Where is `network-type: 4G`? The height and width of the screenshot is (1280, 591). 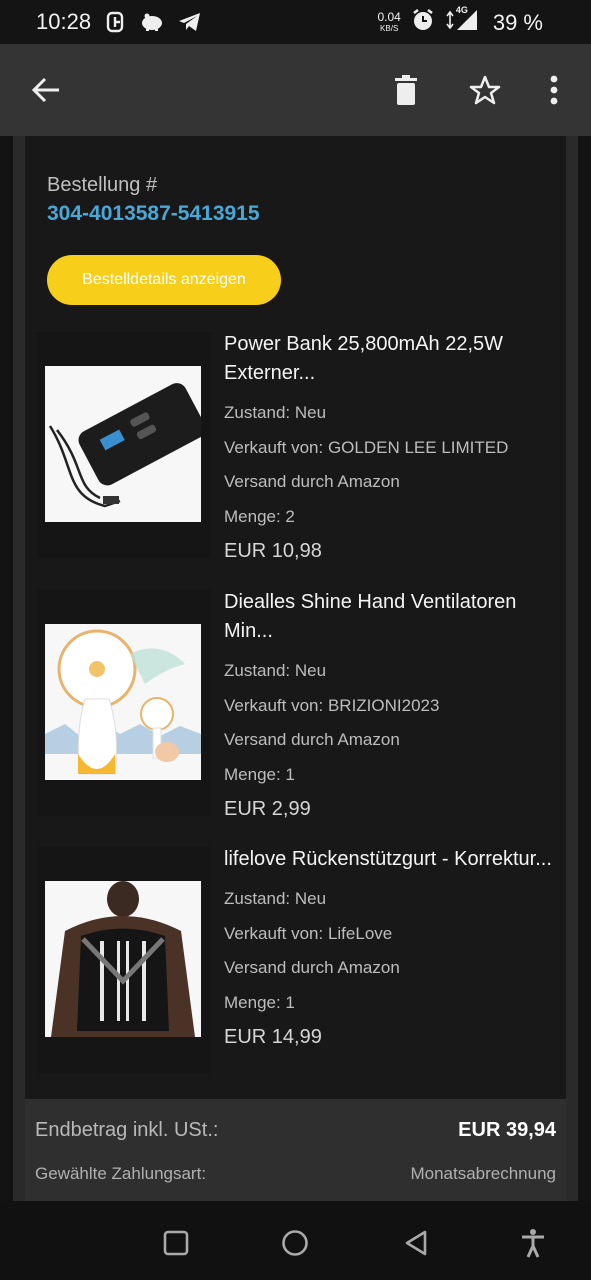
network-type: 4G is located at coordinates (461, 10).